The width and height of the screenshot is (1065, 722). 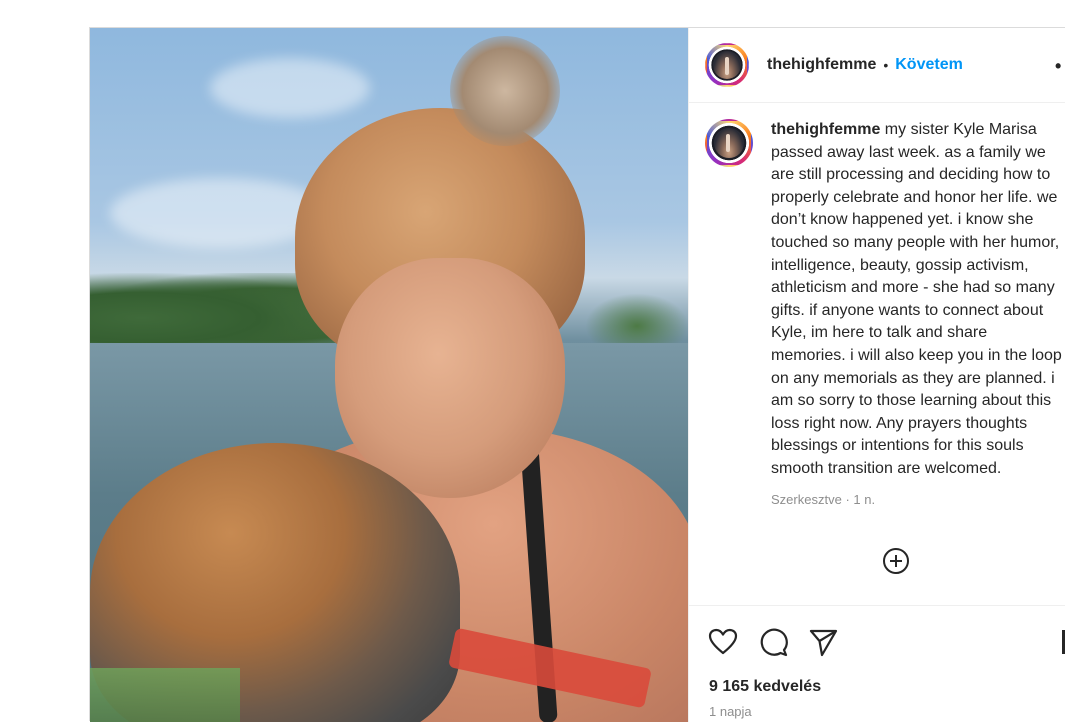 I want to click on edited-label: Szerkesztve, so click(x=806, y=499).